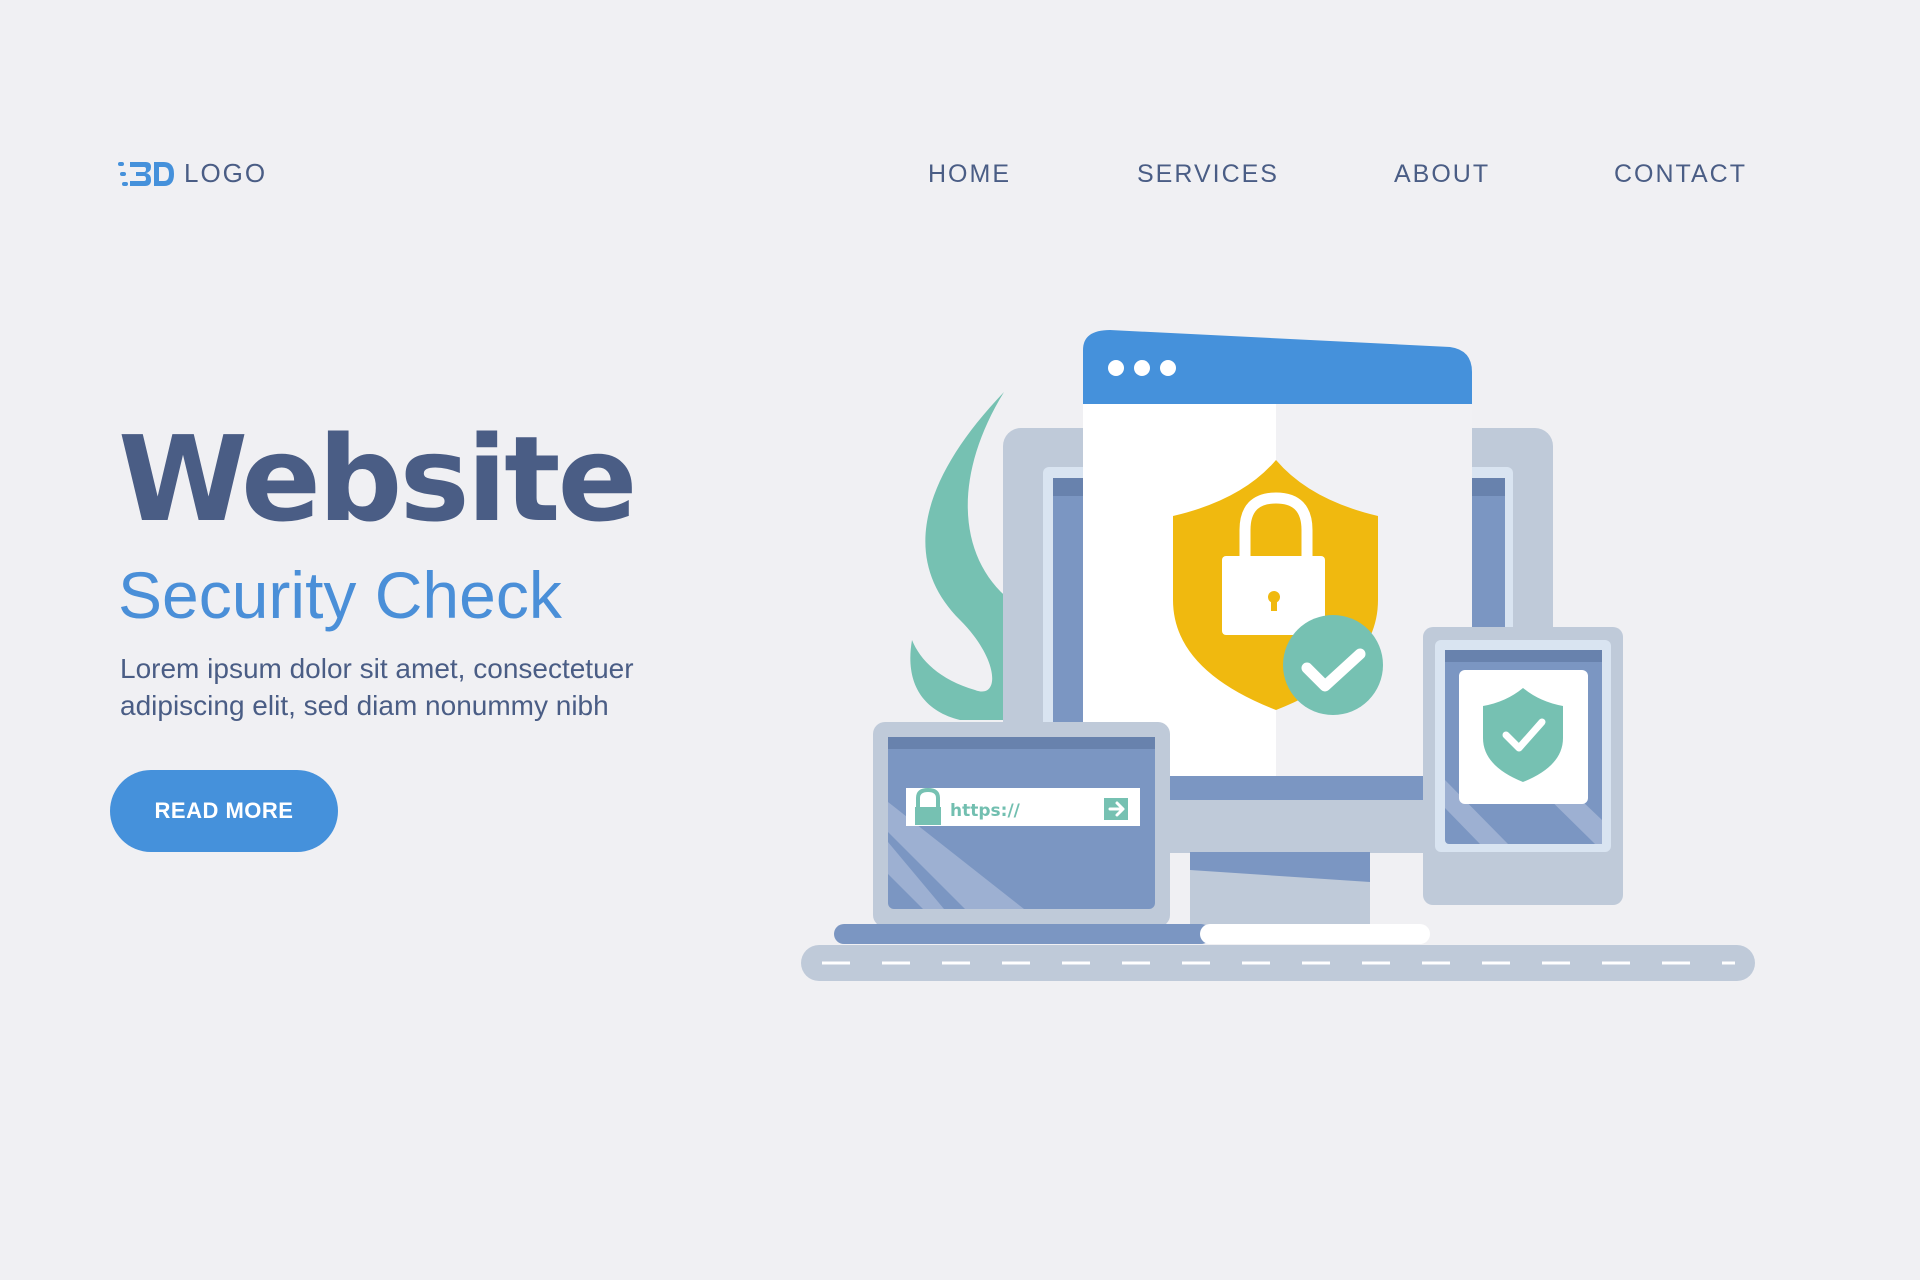 This screenshot has width=1920, height=1280. Describe the element at coordinates (1523, 766) in the screenshot. I see `phone` at that location.